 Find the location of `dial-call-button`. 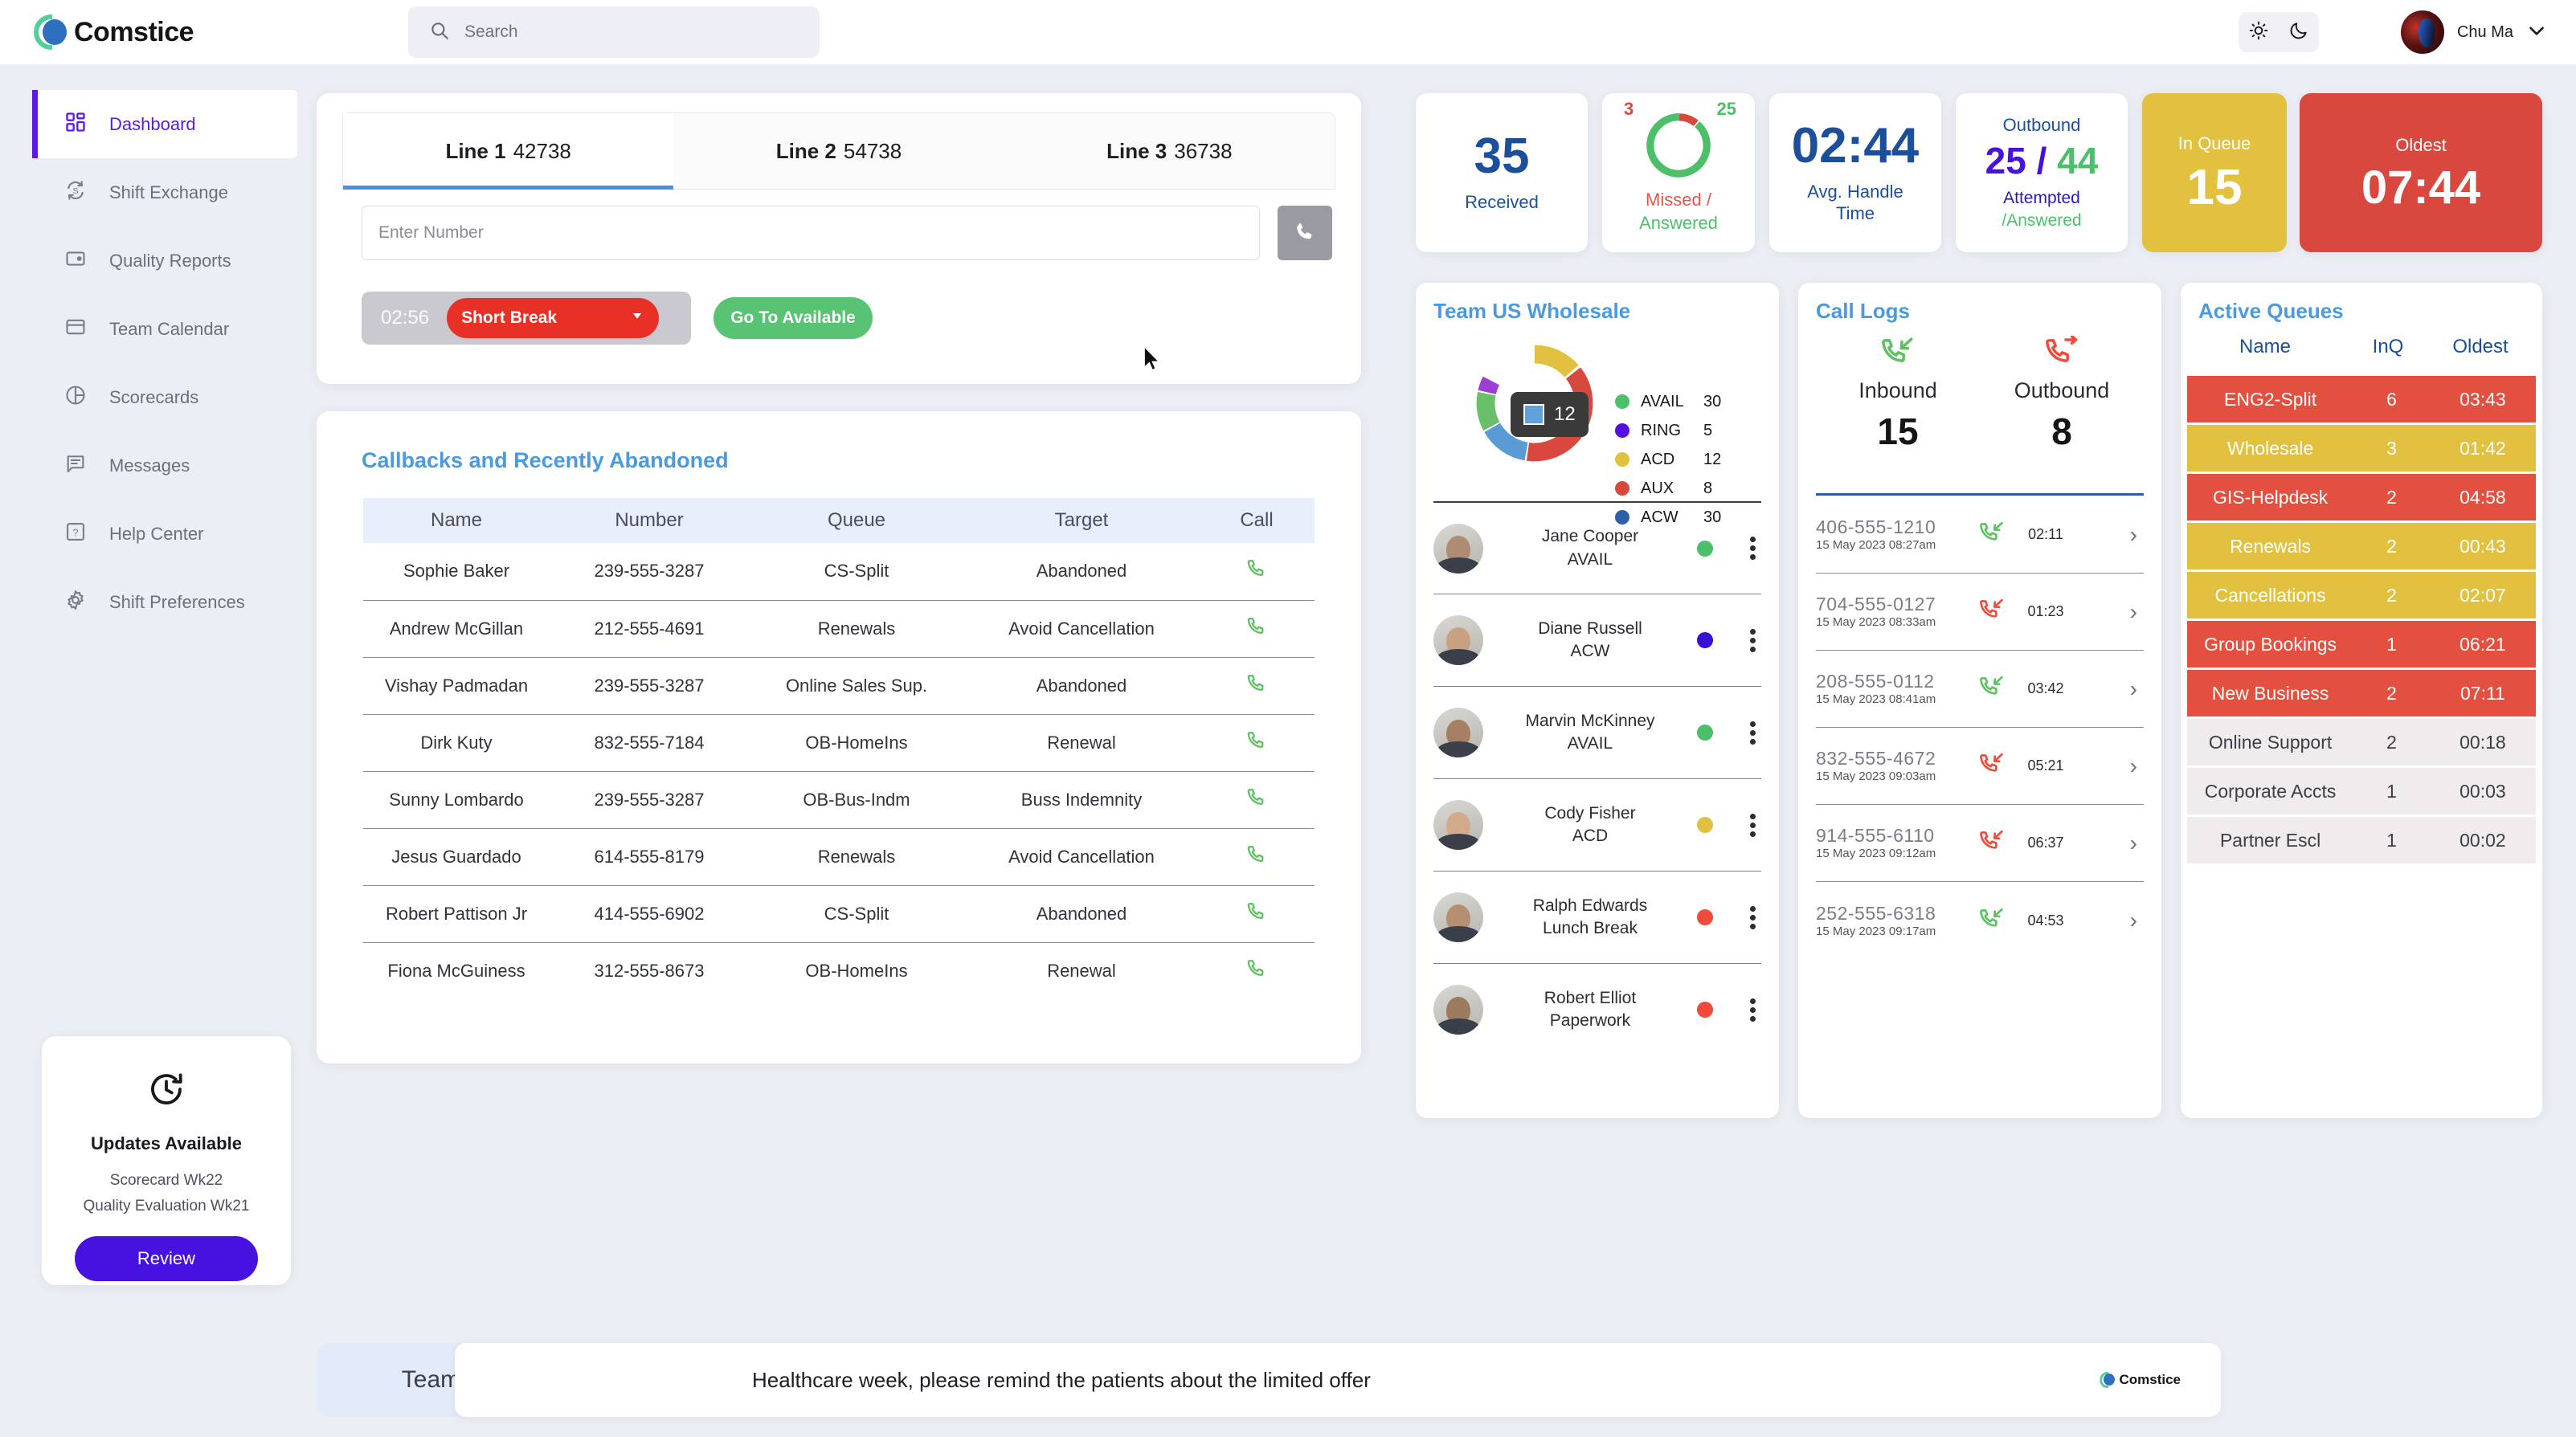

dial-call-button is located at coordinates (1305, 233).